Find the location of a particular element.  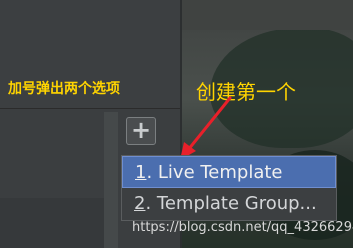

annotation-add-options: 加号弹出两个选项 is located at coordinates (64, 89).